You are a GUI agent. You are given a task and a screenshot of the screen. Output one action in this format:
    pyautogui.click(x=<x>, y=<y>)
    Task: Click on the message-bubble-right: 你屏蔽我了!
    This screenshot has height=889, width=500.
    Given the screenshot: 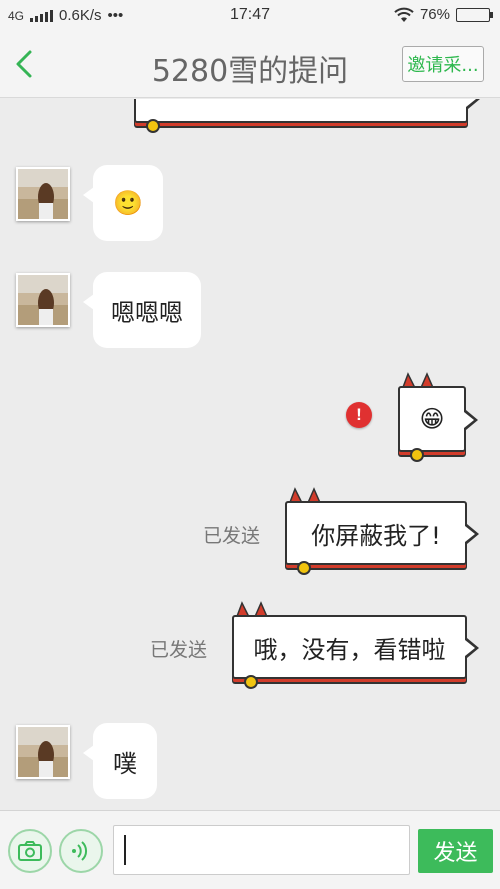 What is the action you would take?
    pyautogui.click(x=382, y=531)
    